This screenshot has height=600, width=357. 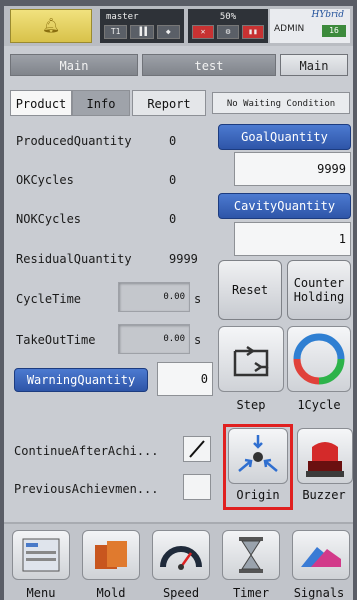 I want to click on counter-holding-button: Counter Holding, so click(x=319, y=290).